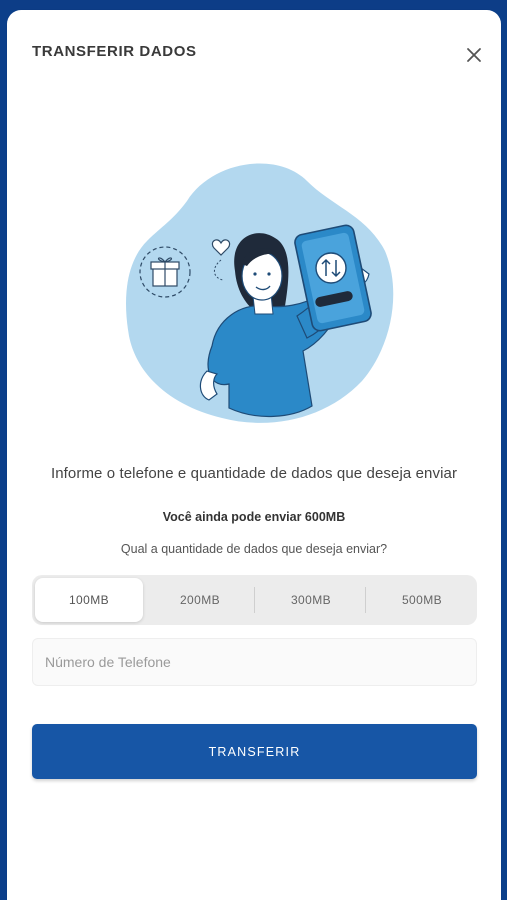 The height and width of the screenshot is (900, 507). What do you see at coordinates (422, 600) in the screenshot?
I see `option-500mb: 500MB` at bounding box center [422, 600].